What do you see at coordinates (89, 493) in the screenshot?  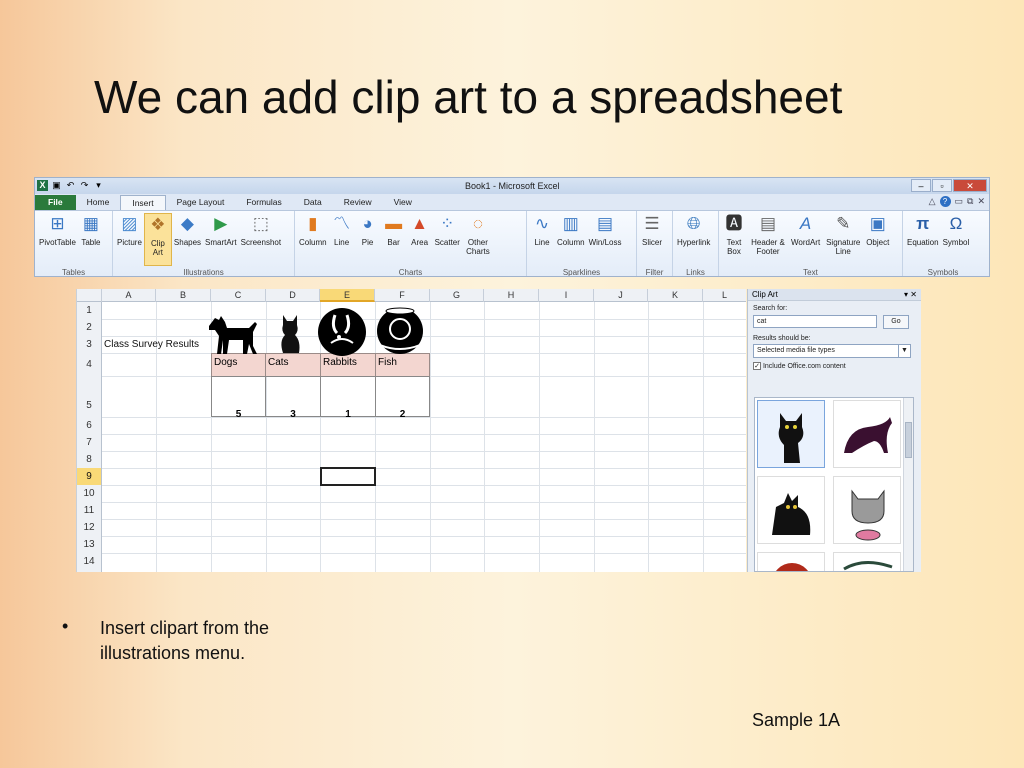 I see `row-header-10: 10` at bounding box center [89, 493].